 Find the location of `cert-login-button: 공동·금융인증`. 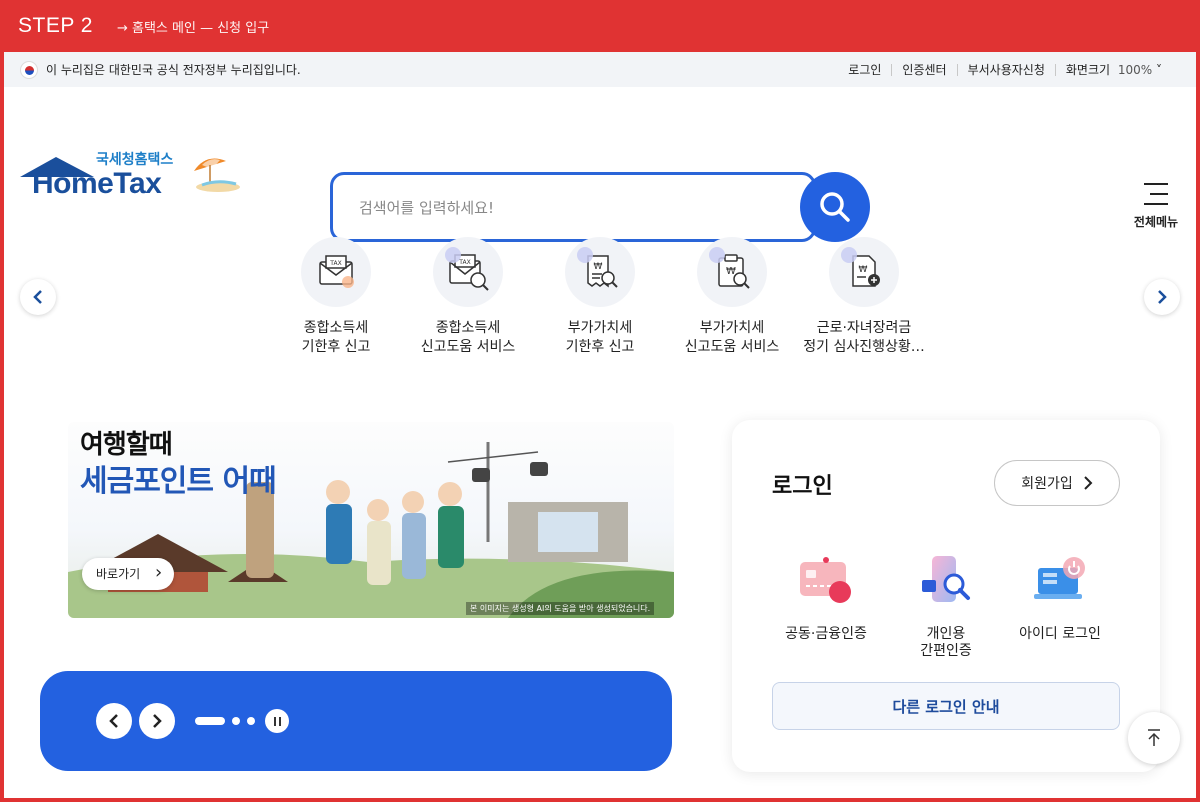

cert-login-button: 공동·금융인증 is located at coordinates (826, 598).